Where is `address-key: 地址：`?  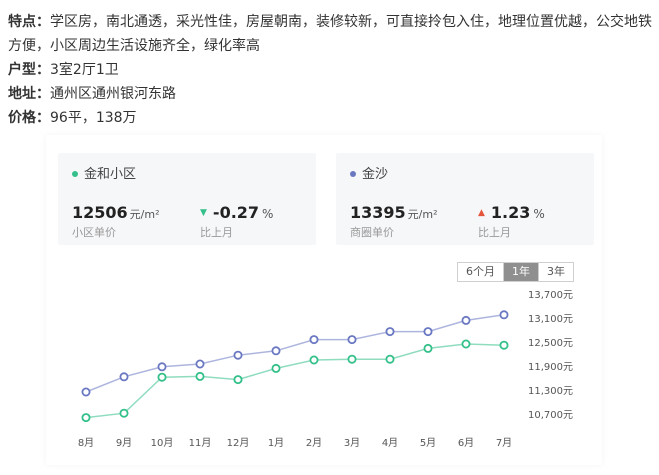
address-key: 地址： is located at coordinates (29, 94).